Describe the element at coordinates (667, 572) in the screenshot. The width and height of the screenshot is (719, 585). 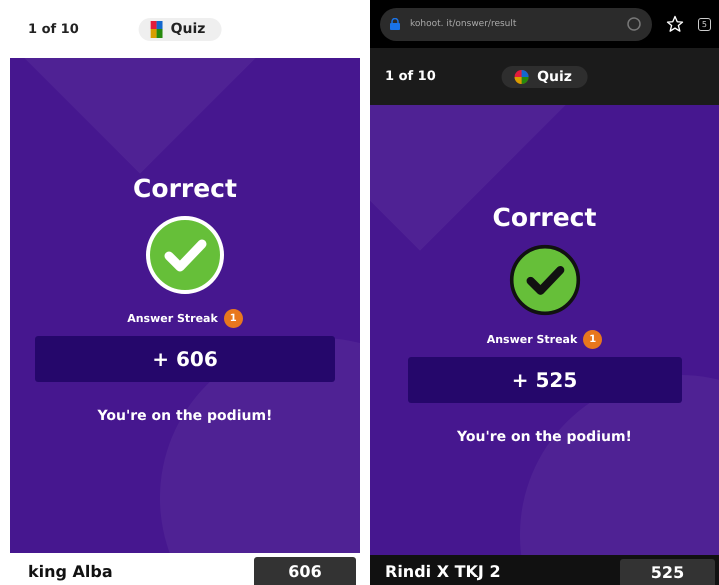
I see `score-total: 525` at that location.